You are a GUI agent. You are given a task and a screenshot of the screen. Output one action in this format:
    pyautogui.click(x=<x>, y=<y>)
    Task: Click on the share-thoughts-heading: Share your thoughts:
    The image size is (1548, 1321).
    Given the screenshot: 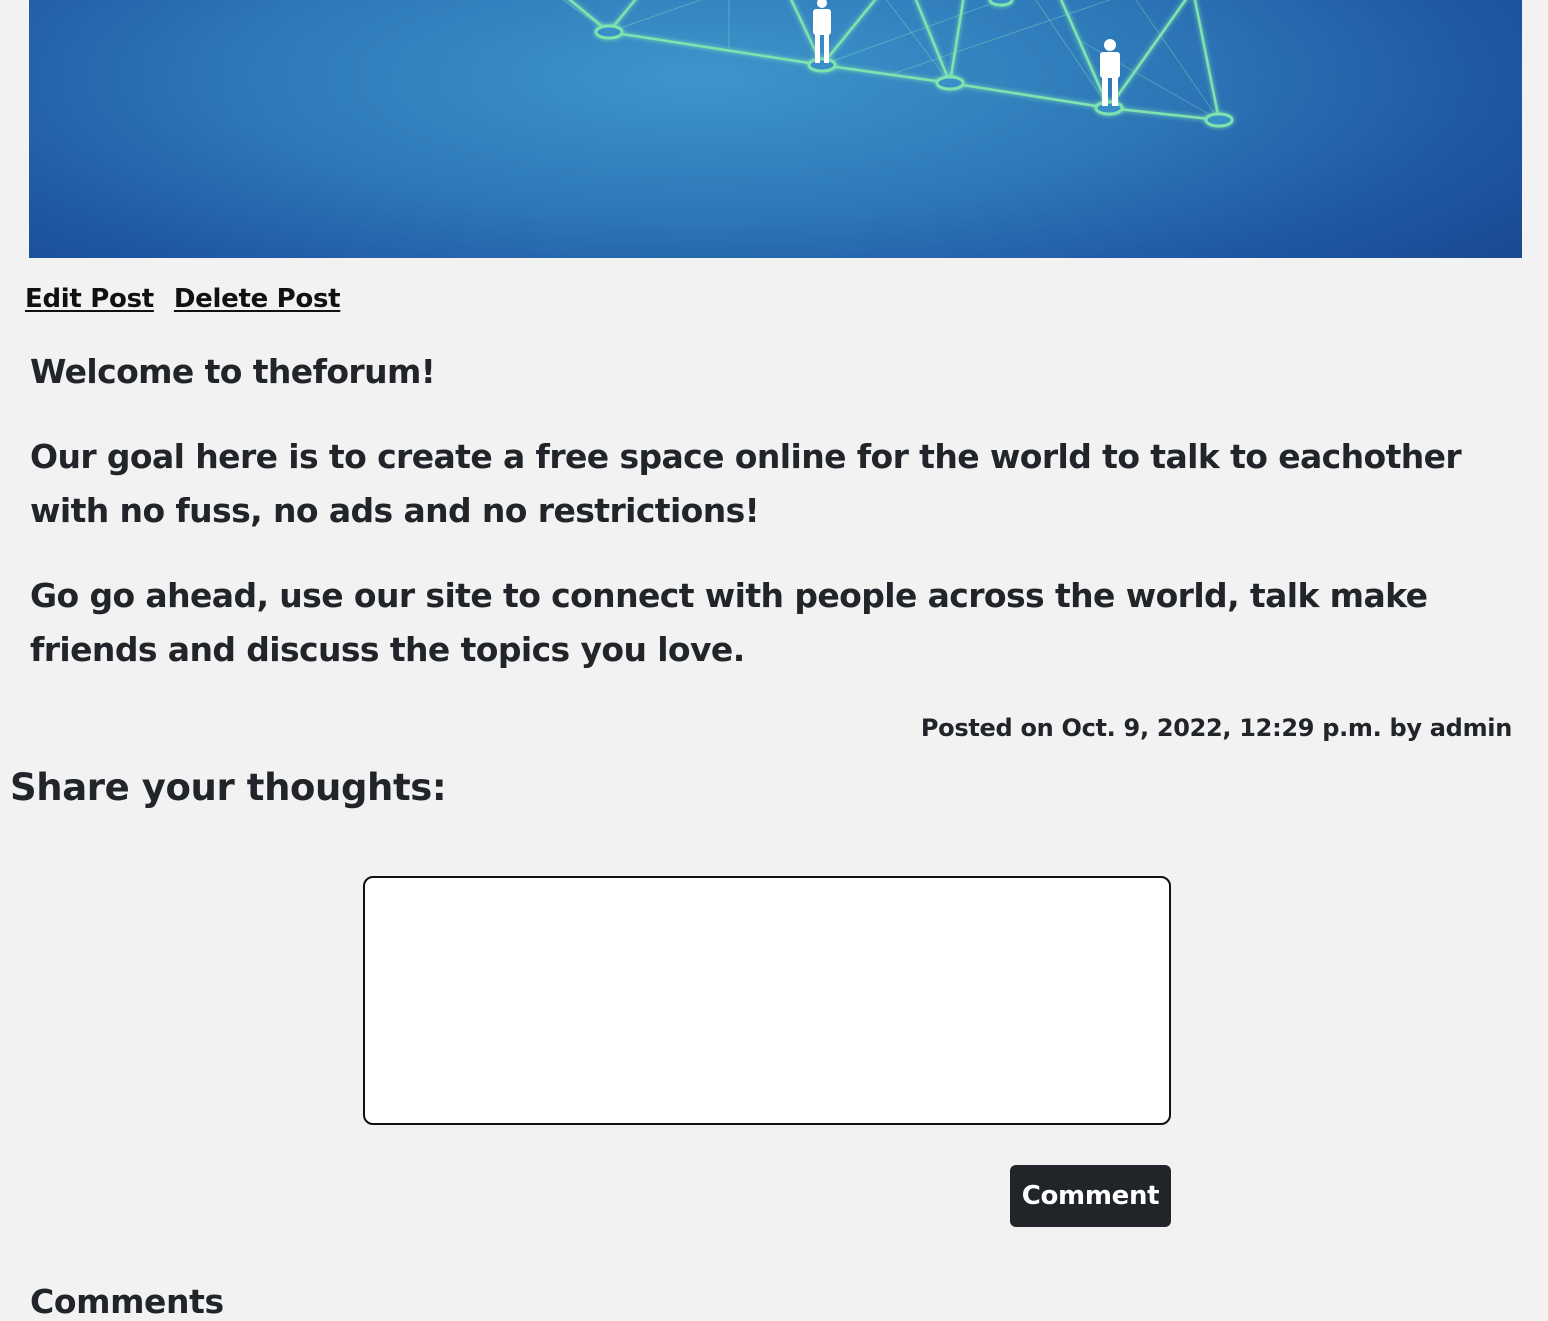 What is the action you would take?
    pyautogui.click(x=228, y=787)
    